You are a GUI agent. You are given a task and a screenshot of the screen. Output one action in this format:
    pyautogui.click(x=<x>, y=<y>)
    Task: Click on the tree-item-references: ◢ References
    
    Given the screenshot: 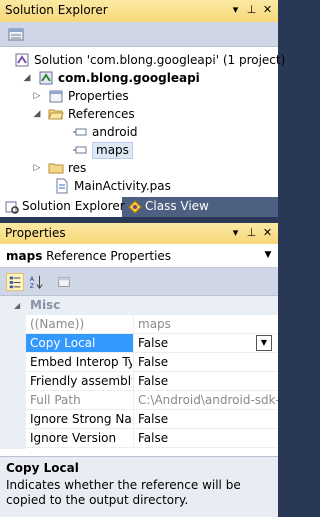 What is the action you would take?
    pyautogui.click(x=83, y=114)
    